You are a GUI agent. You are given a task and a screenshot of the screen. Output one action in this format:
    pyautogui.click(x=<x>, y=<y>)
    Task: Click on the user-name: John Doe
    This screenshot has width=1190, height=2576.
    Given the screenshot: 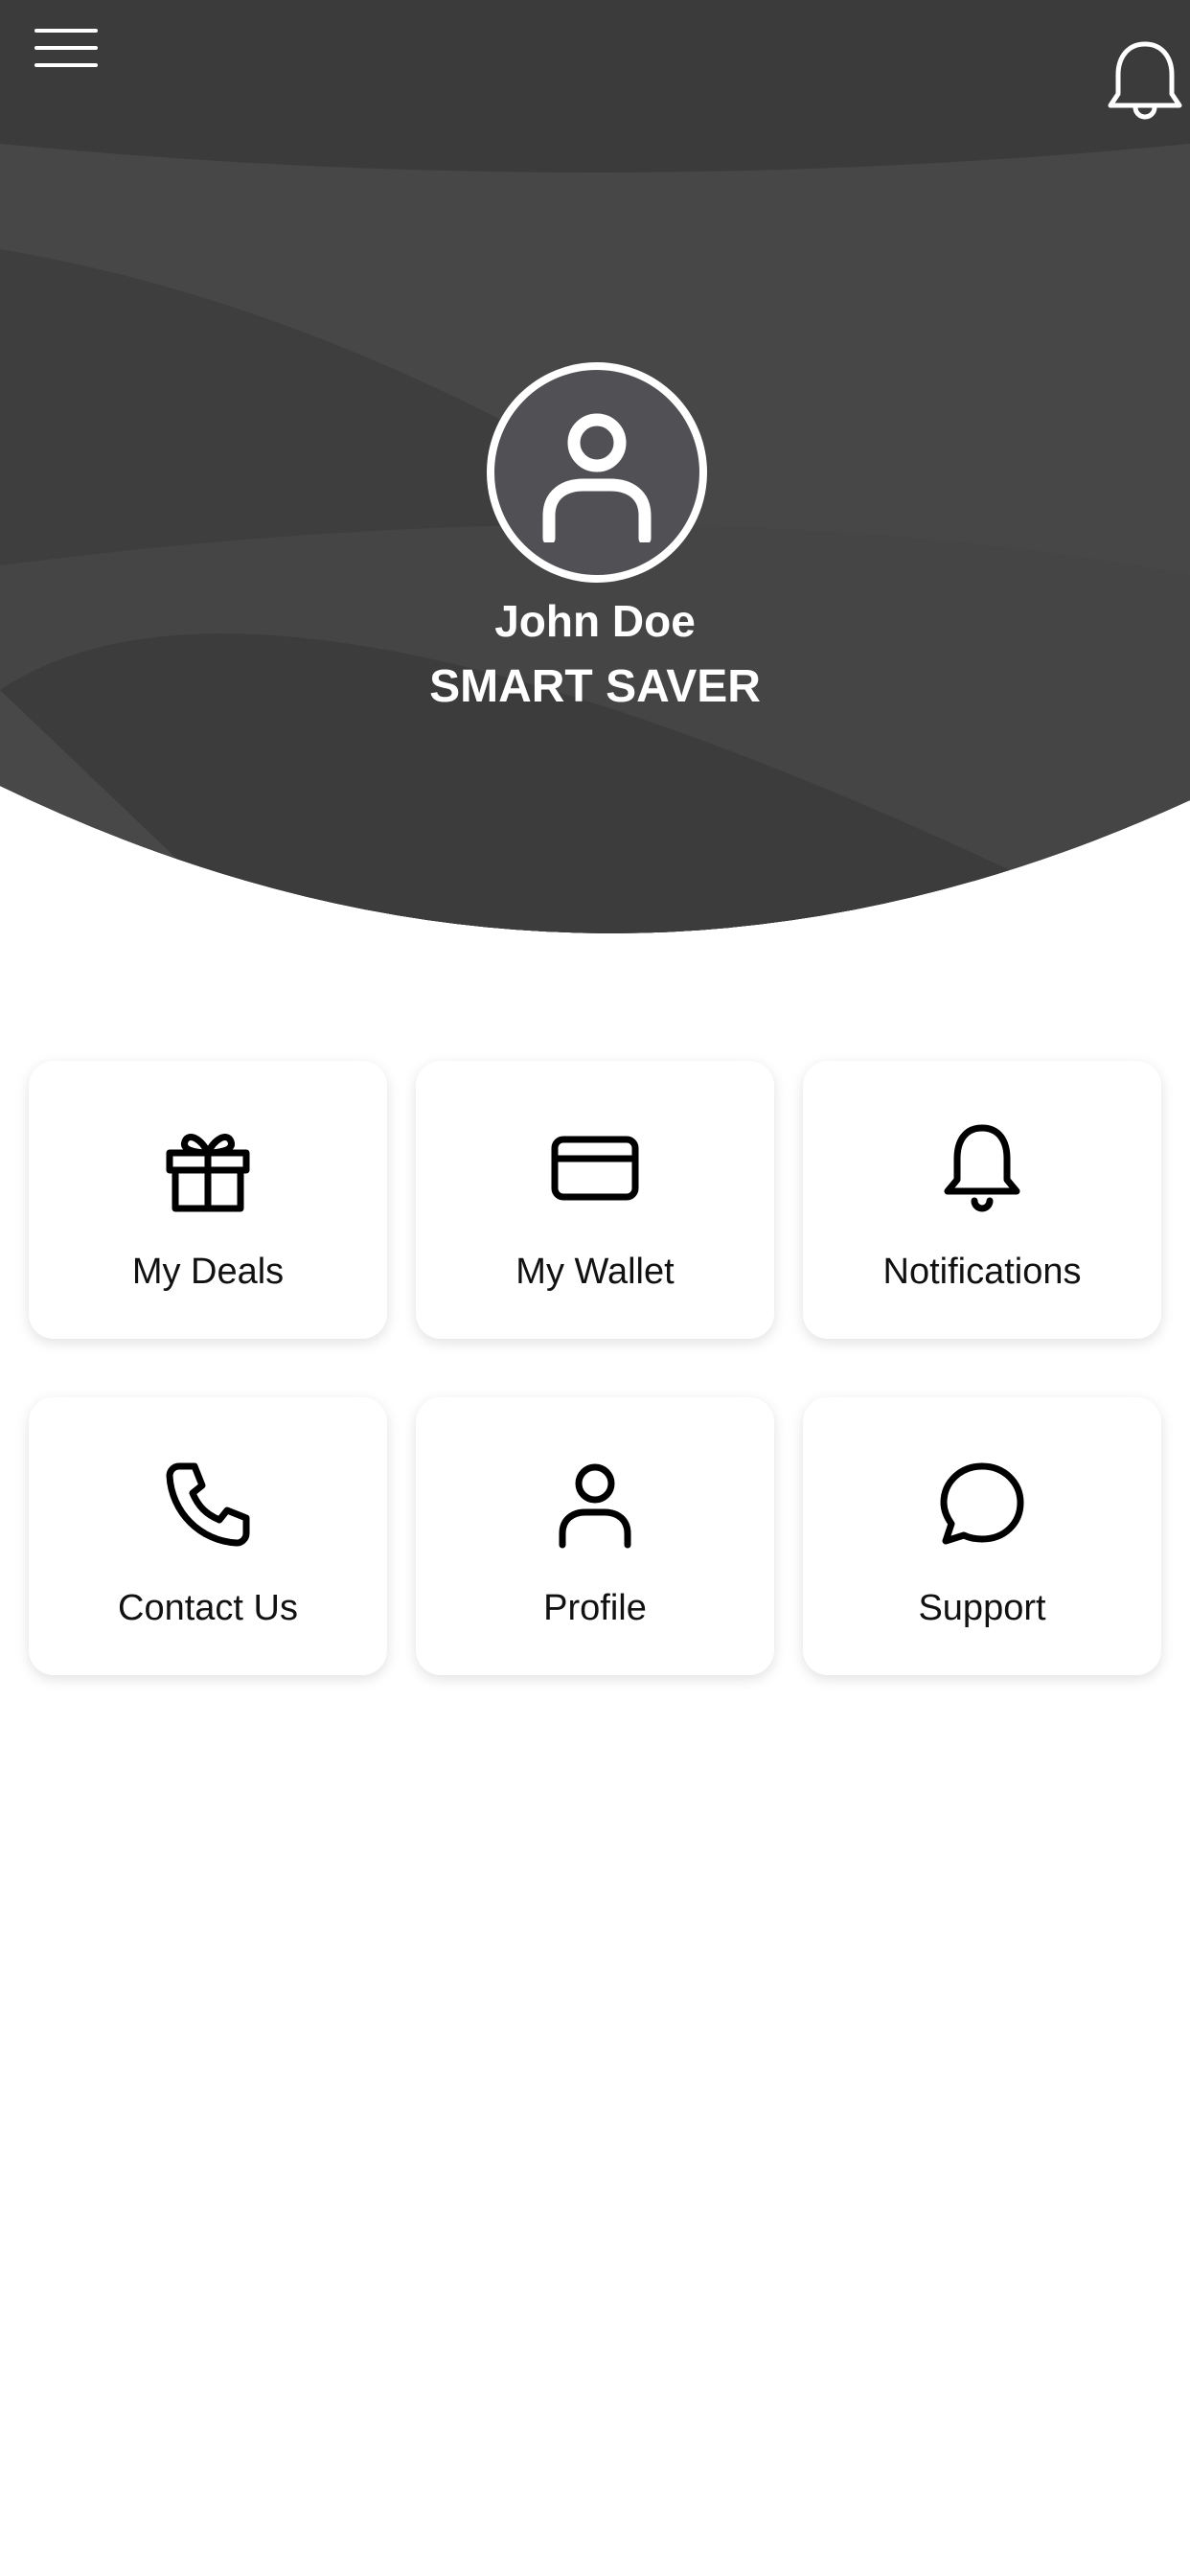 What is the action you would take?
    pyautogui.click(x=595, y=621)
    